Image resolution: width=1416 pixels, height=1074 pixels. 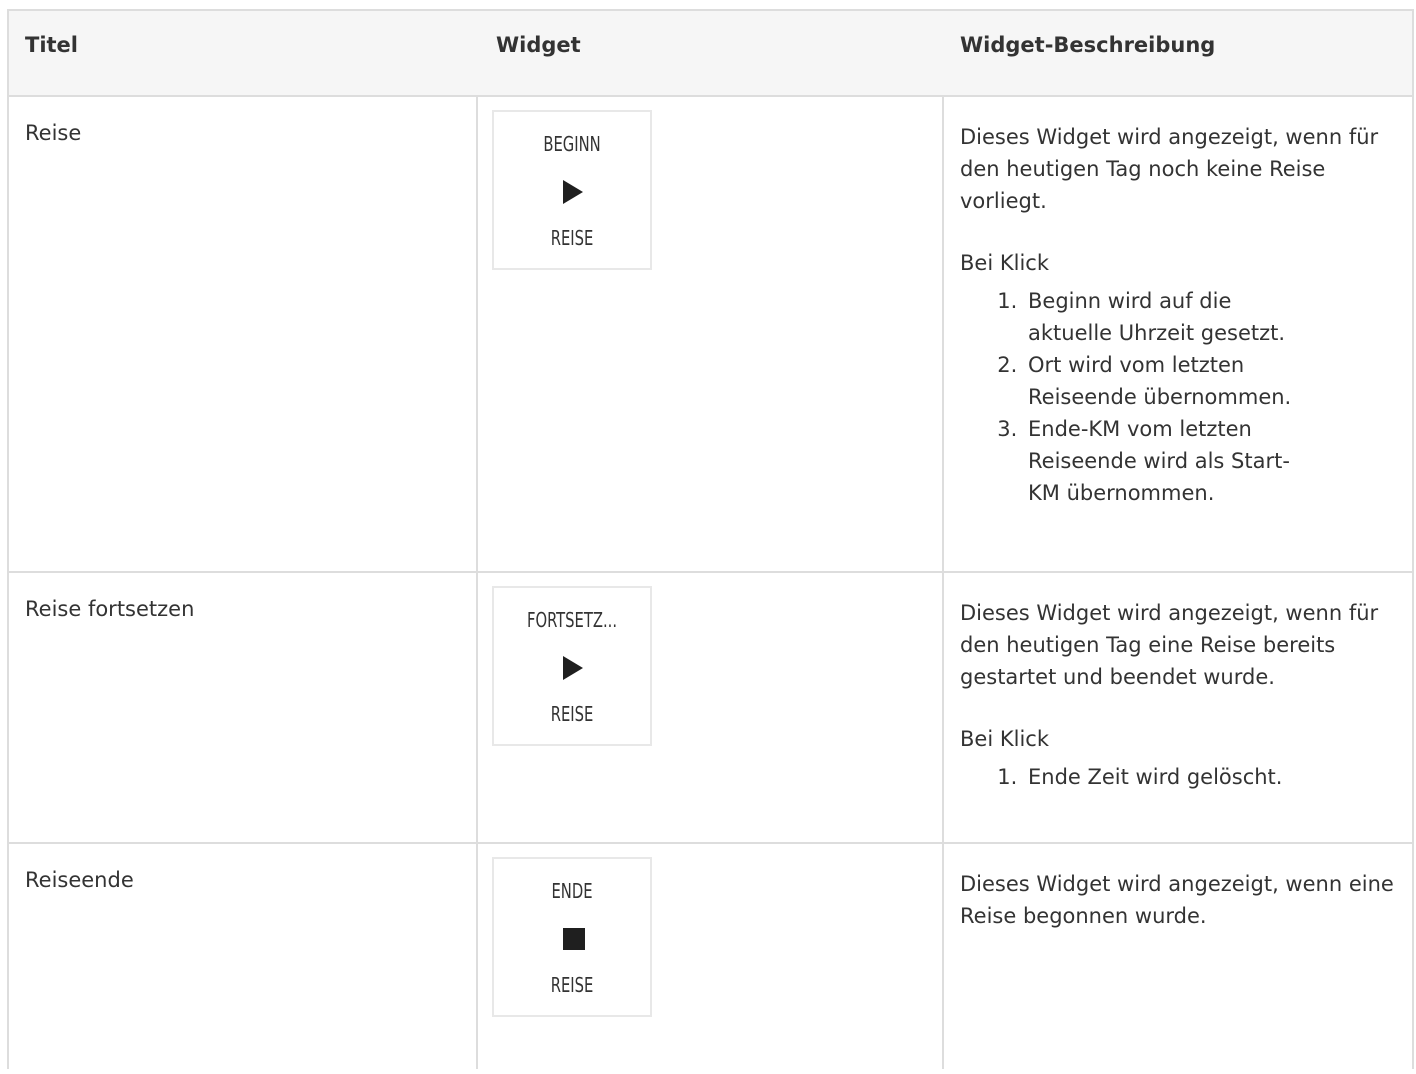 I want to click on step-list: Ende Zeit wird gelöscht., so click(x=1127, y=777).